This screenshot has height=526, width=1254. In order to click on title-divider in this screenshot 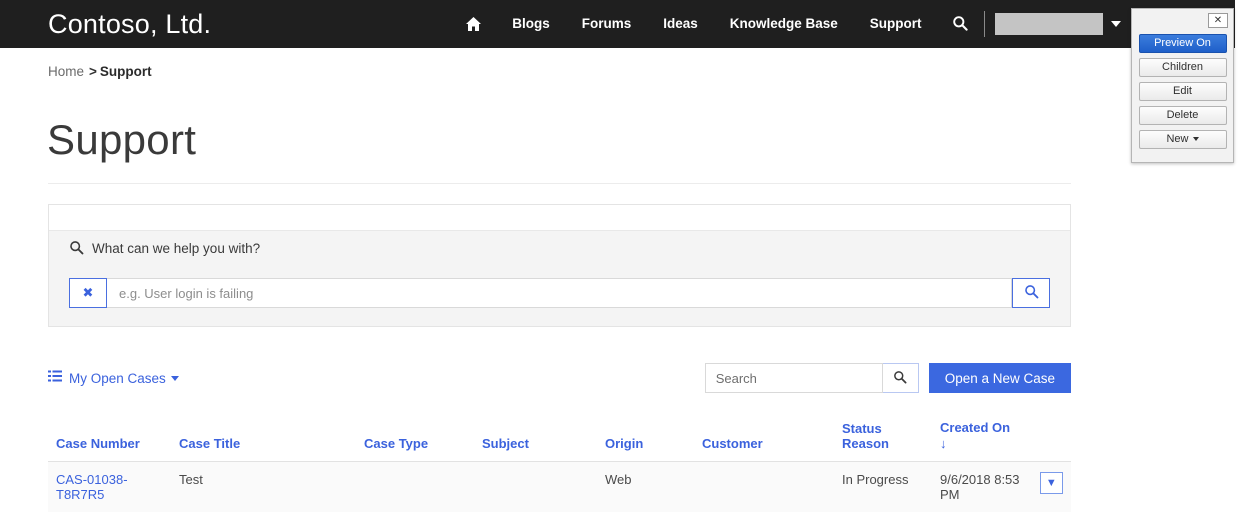, I will do `click(559, 183)`.